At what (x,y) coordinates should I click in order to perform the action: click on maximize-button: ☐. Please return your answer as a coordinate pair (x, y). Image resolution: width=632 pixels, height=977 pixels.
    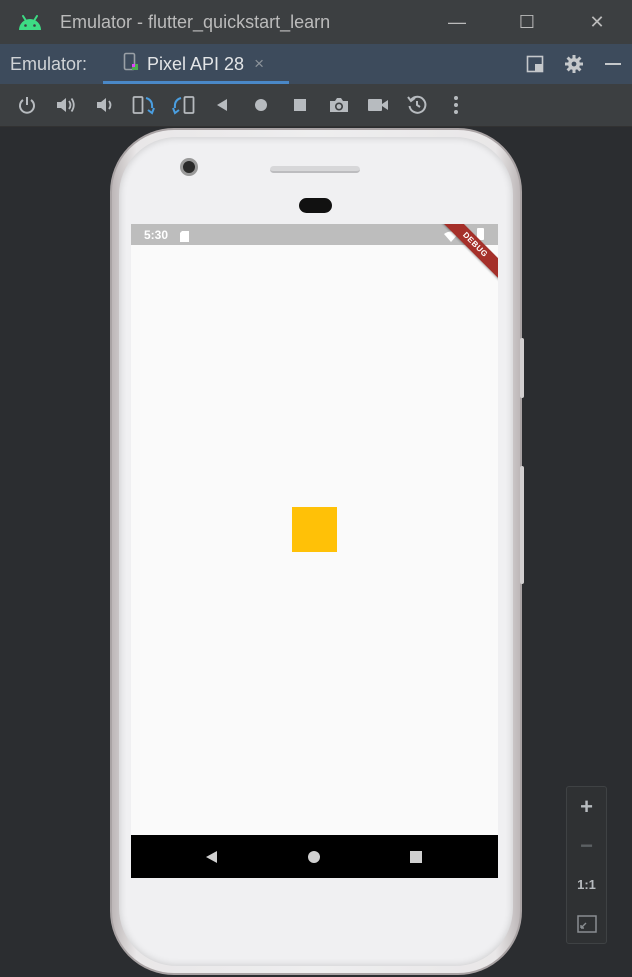
    Looking at the image, I should click on (527, 22).